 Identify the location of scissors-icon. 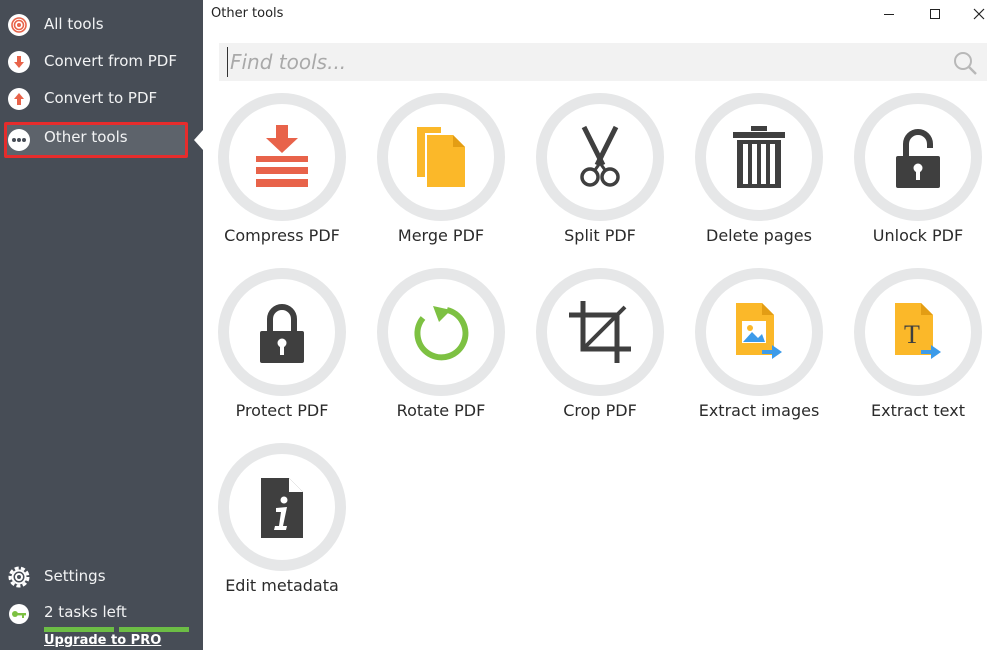
(600, 157).